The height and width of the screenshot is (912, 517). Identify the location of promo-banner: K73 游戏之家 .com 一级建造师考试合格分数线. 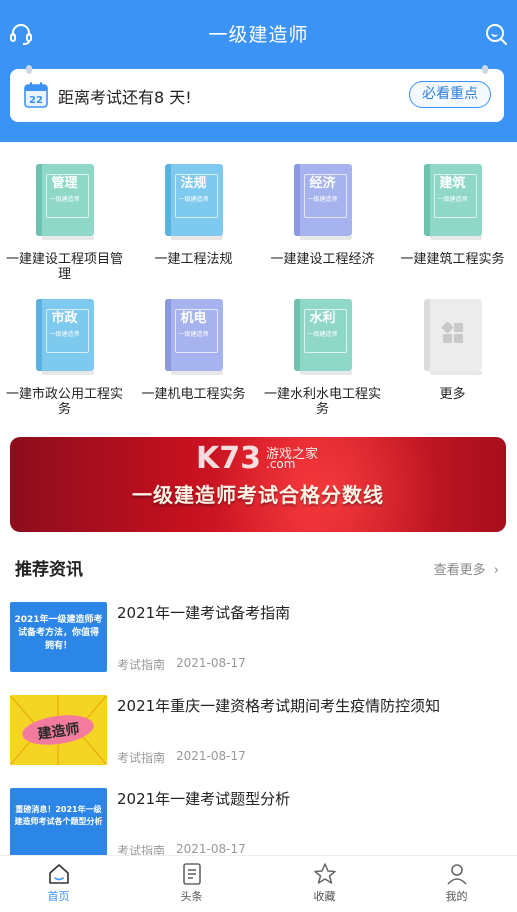
(258, 484).